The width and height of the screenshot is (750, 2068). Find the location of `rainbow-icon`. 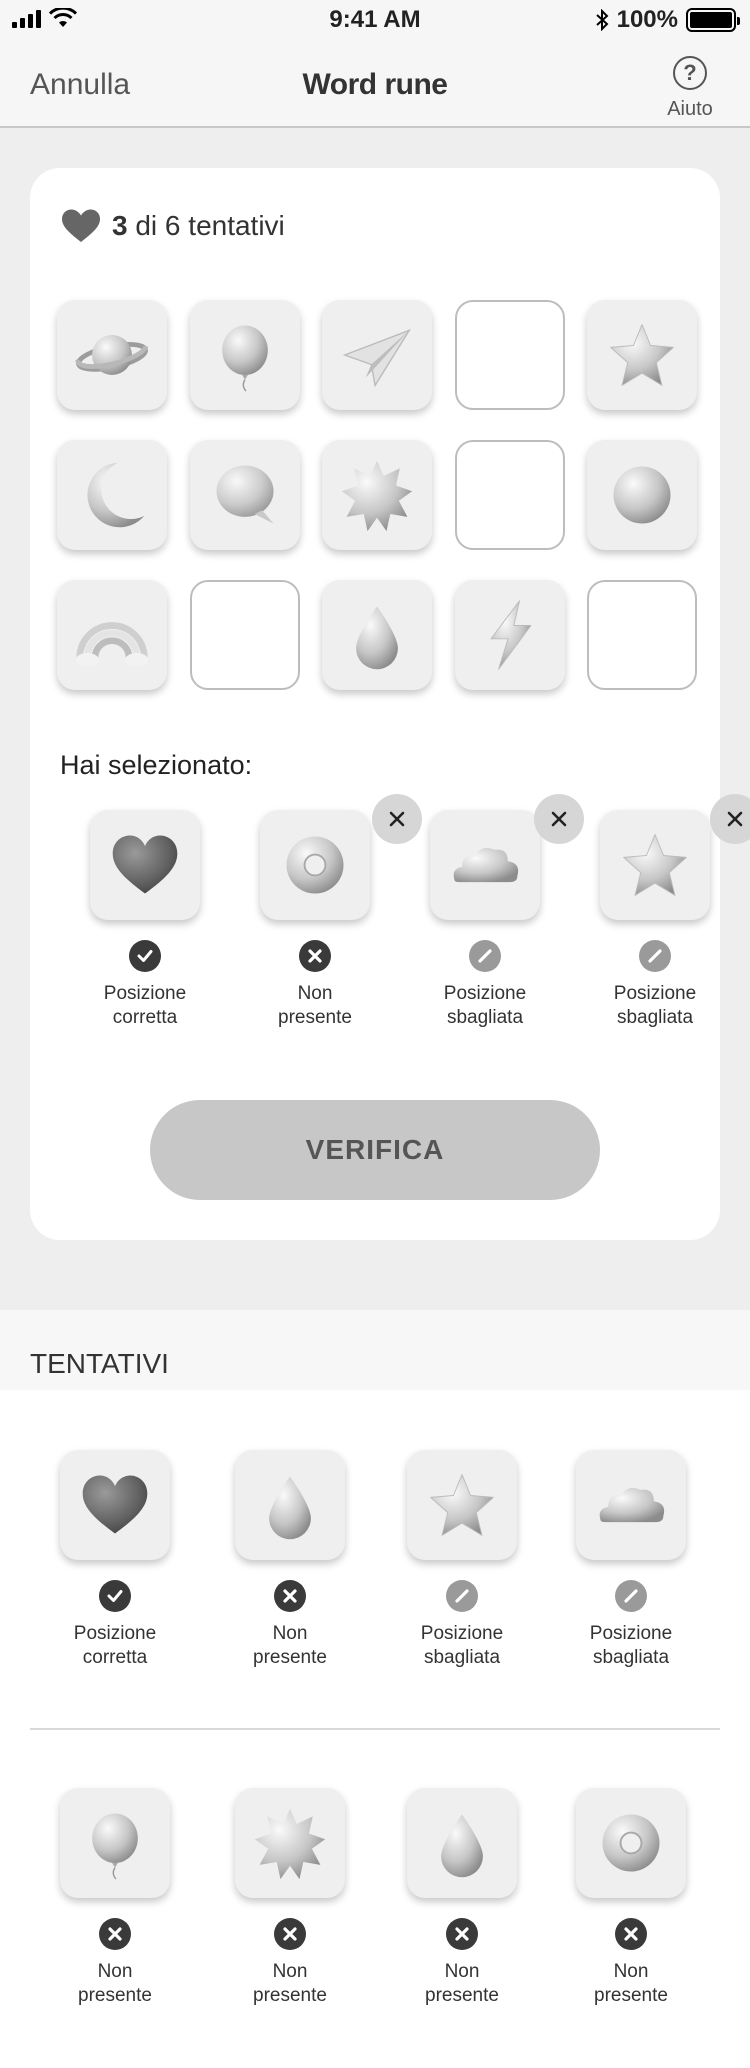

rainbow-icon is located at coordinates (112, 644).